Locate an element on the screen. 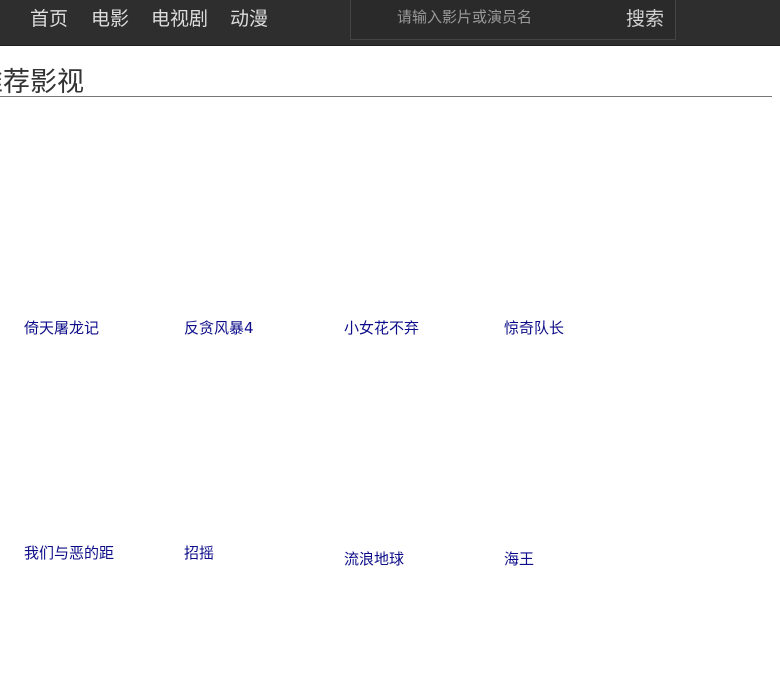 The image size is (780, 700). nav-link-tv-series: 电视剧 is located at coordinates (179, 19).